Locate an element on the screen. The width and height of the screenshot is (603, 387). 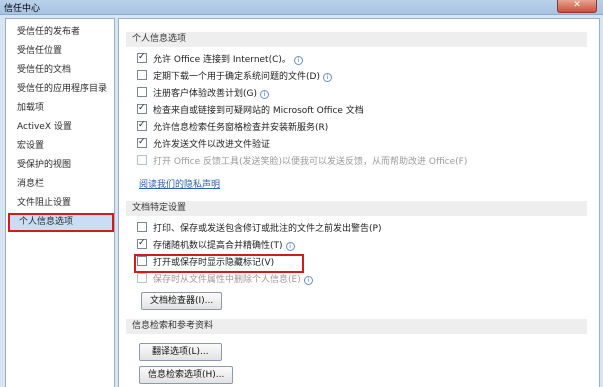
option-download-diagnostic: 定期下载一个用于确定系统问题的文件(D) i is located at coordinates (234, 77).